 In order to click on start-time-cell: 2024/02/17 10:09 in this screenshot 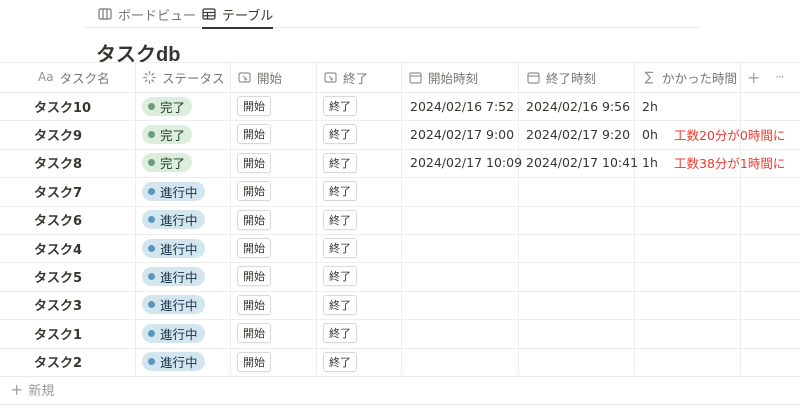, I will do `click(466, 163)`.